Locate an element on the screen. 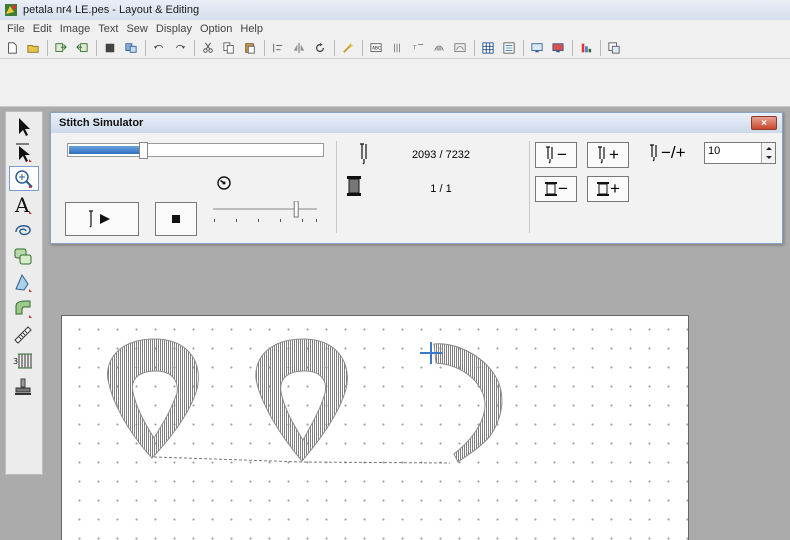 Image resolution: width=790 pixels, height=540 pixels. measure-tool is located at coordinates (24, 334).